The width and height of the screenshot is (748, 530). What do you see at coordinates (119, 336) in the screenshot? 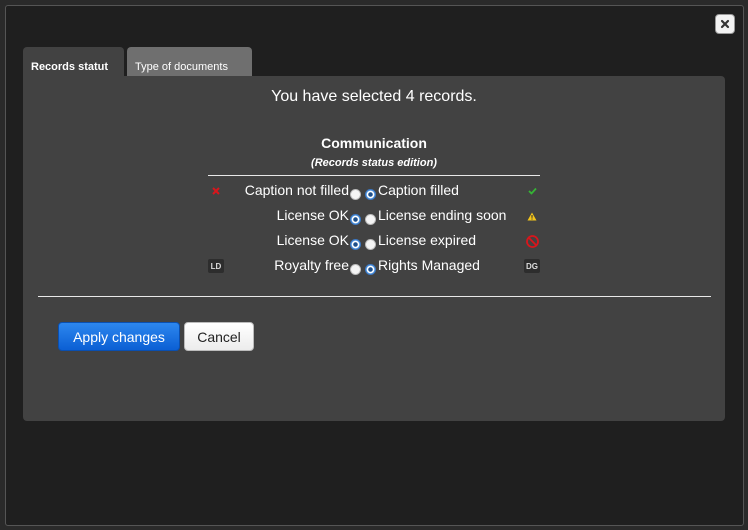
I see `apply-changes-button: Apply changes` at bounding box center [119, 336].